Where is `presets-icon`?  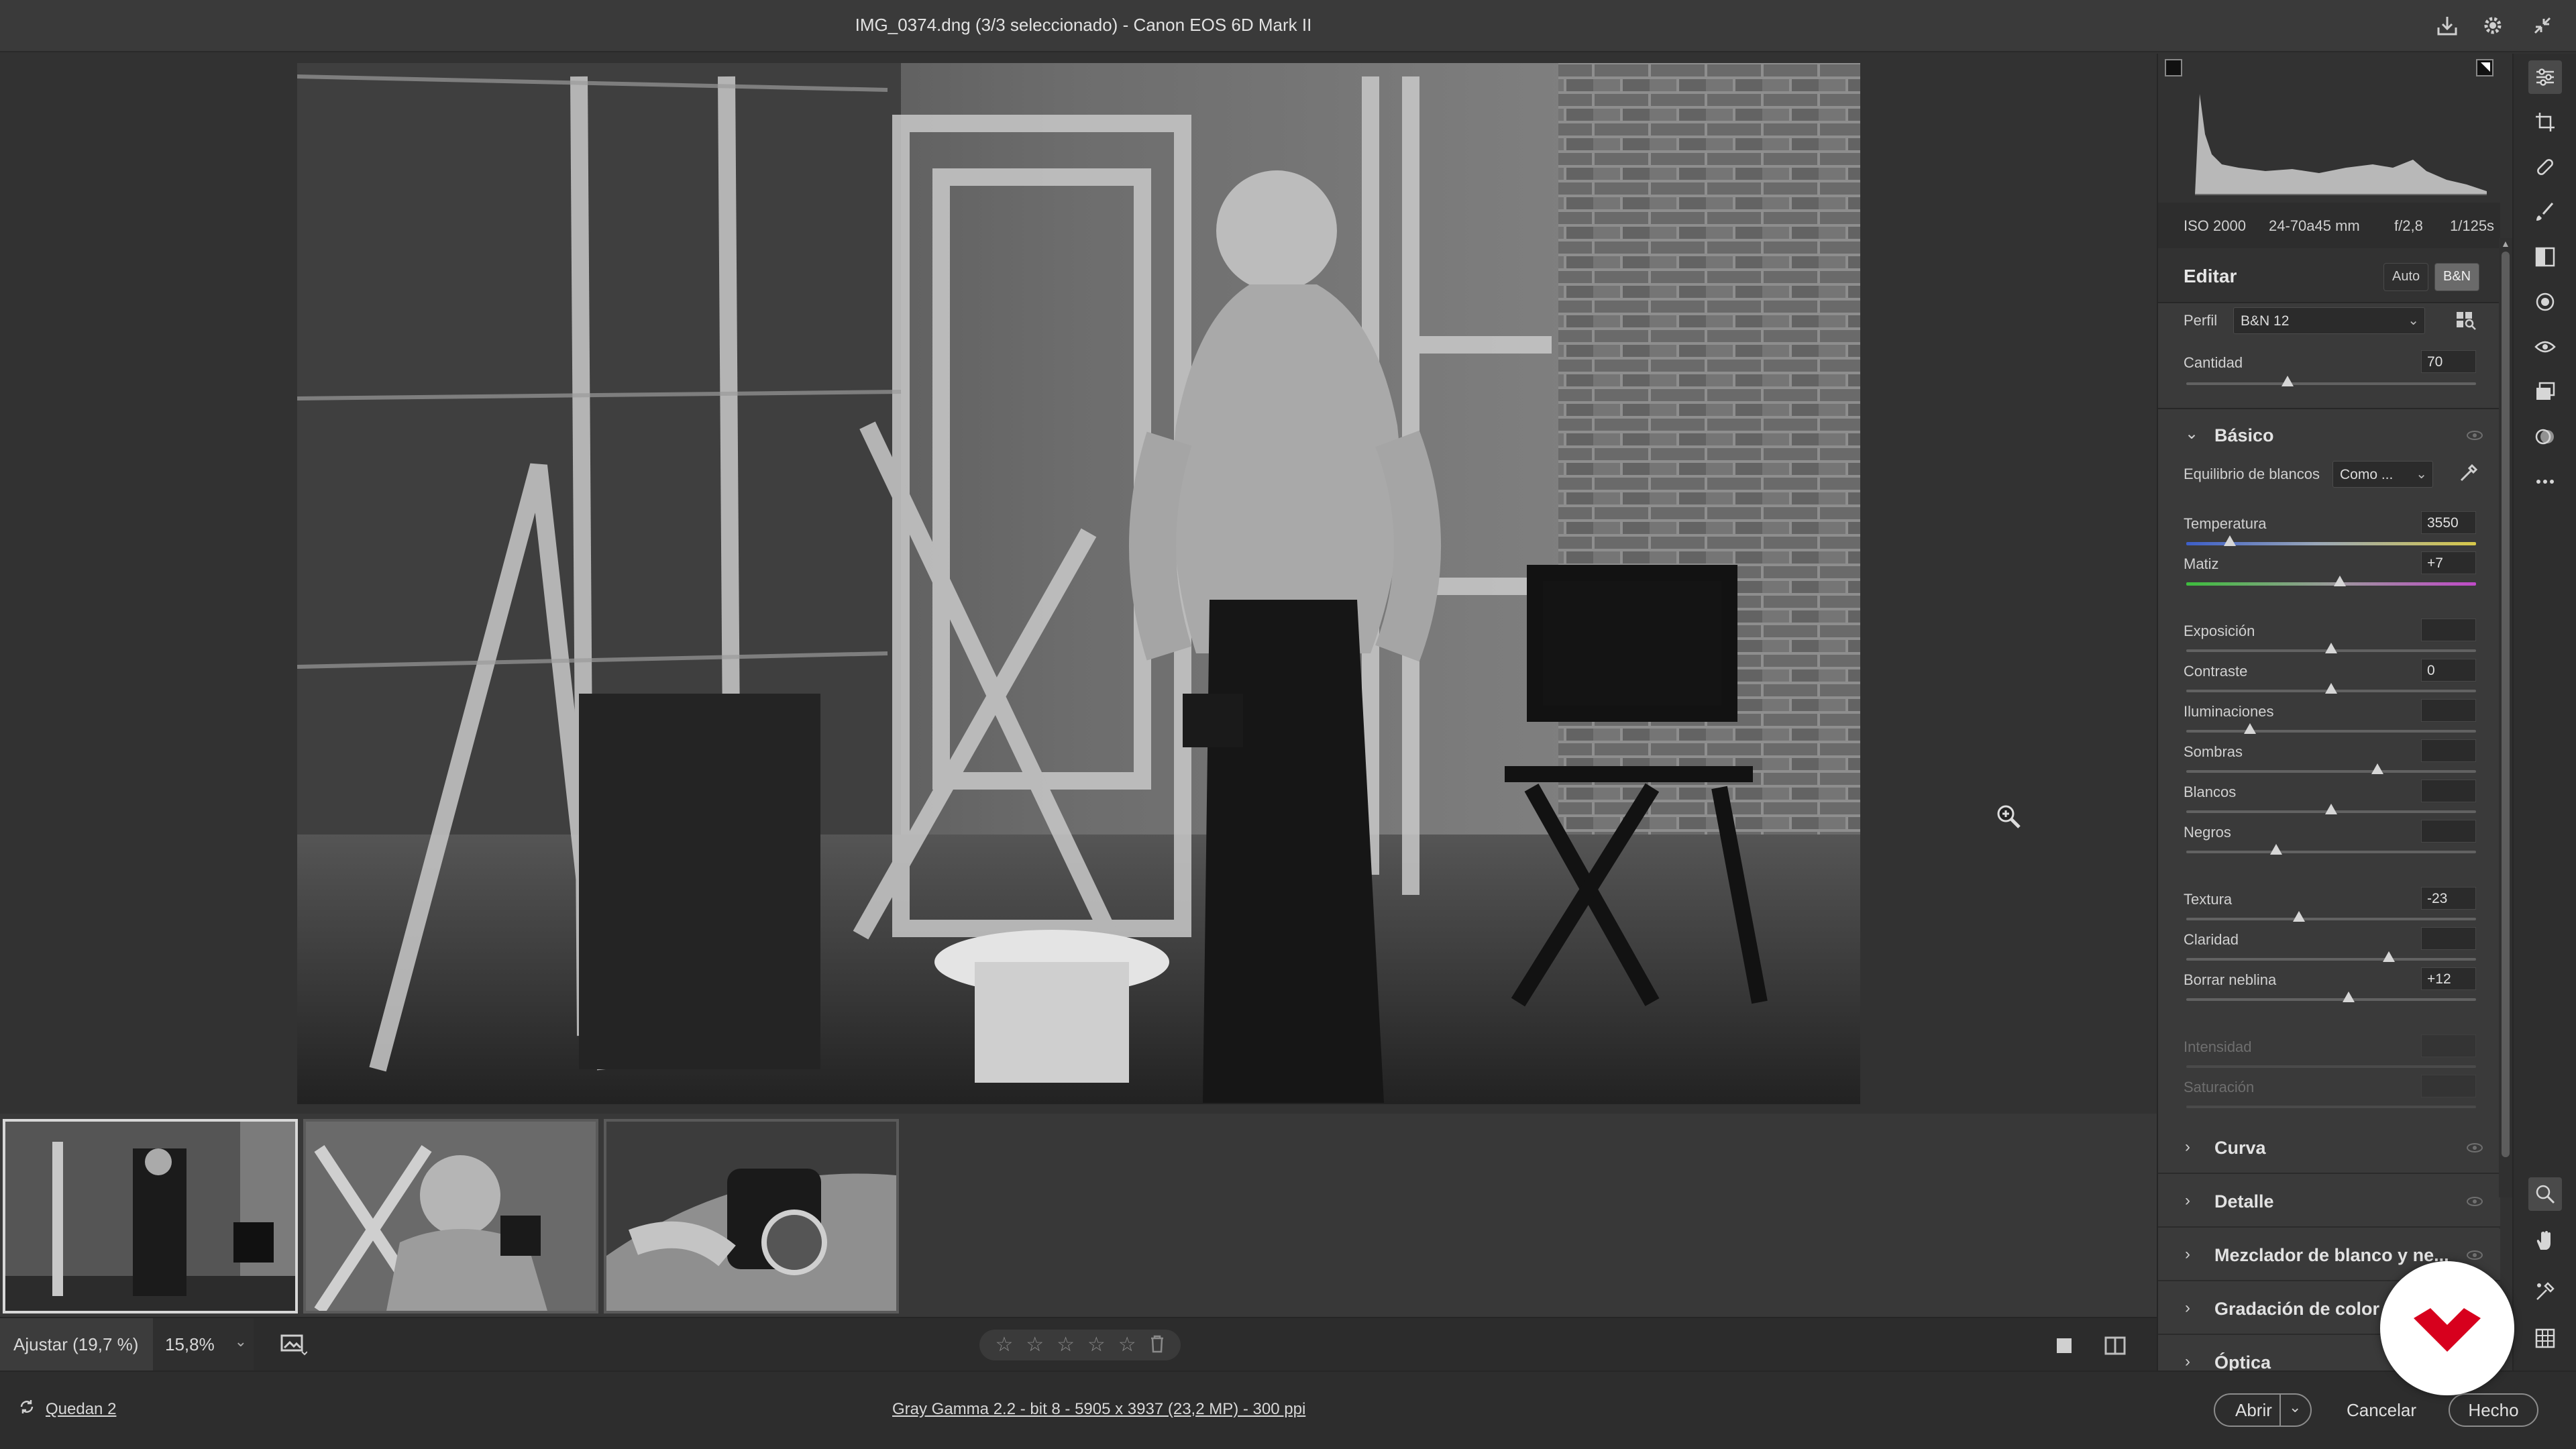
presets-icon is located at coordinates (2545, 392).